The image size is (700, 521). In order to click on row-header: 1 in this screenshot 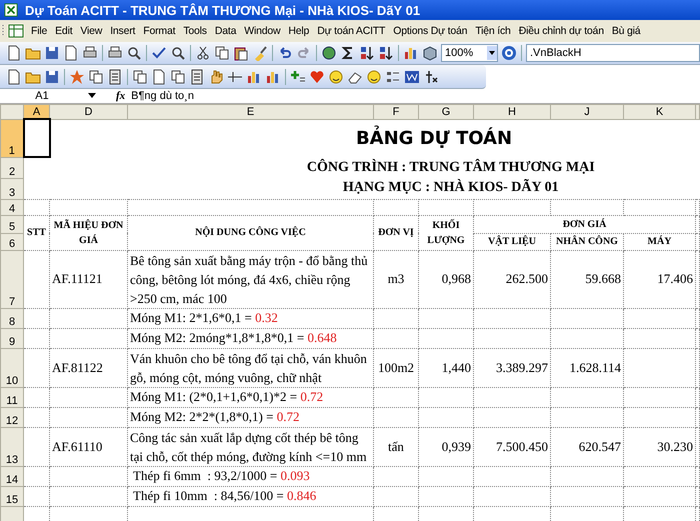, I will do `click(12, 138)`.